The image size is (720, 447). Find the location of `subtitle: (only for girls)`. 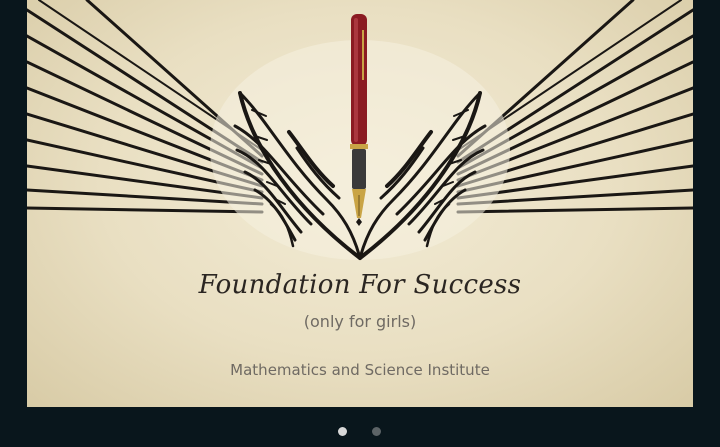

subtitle: (only for girls) is located at coordinates (360, 321).